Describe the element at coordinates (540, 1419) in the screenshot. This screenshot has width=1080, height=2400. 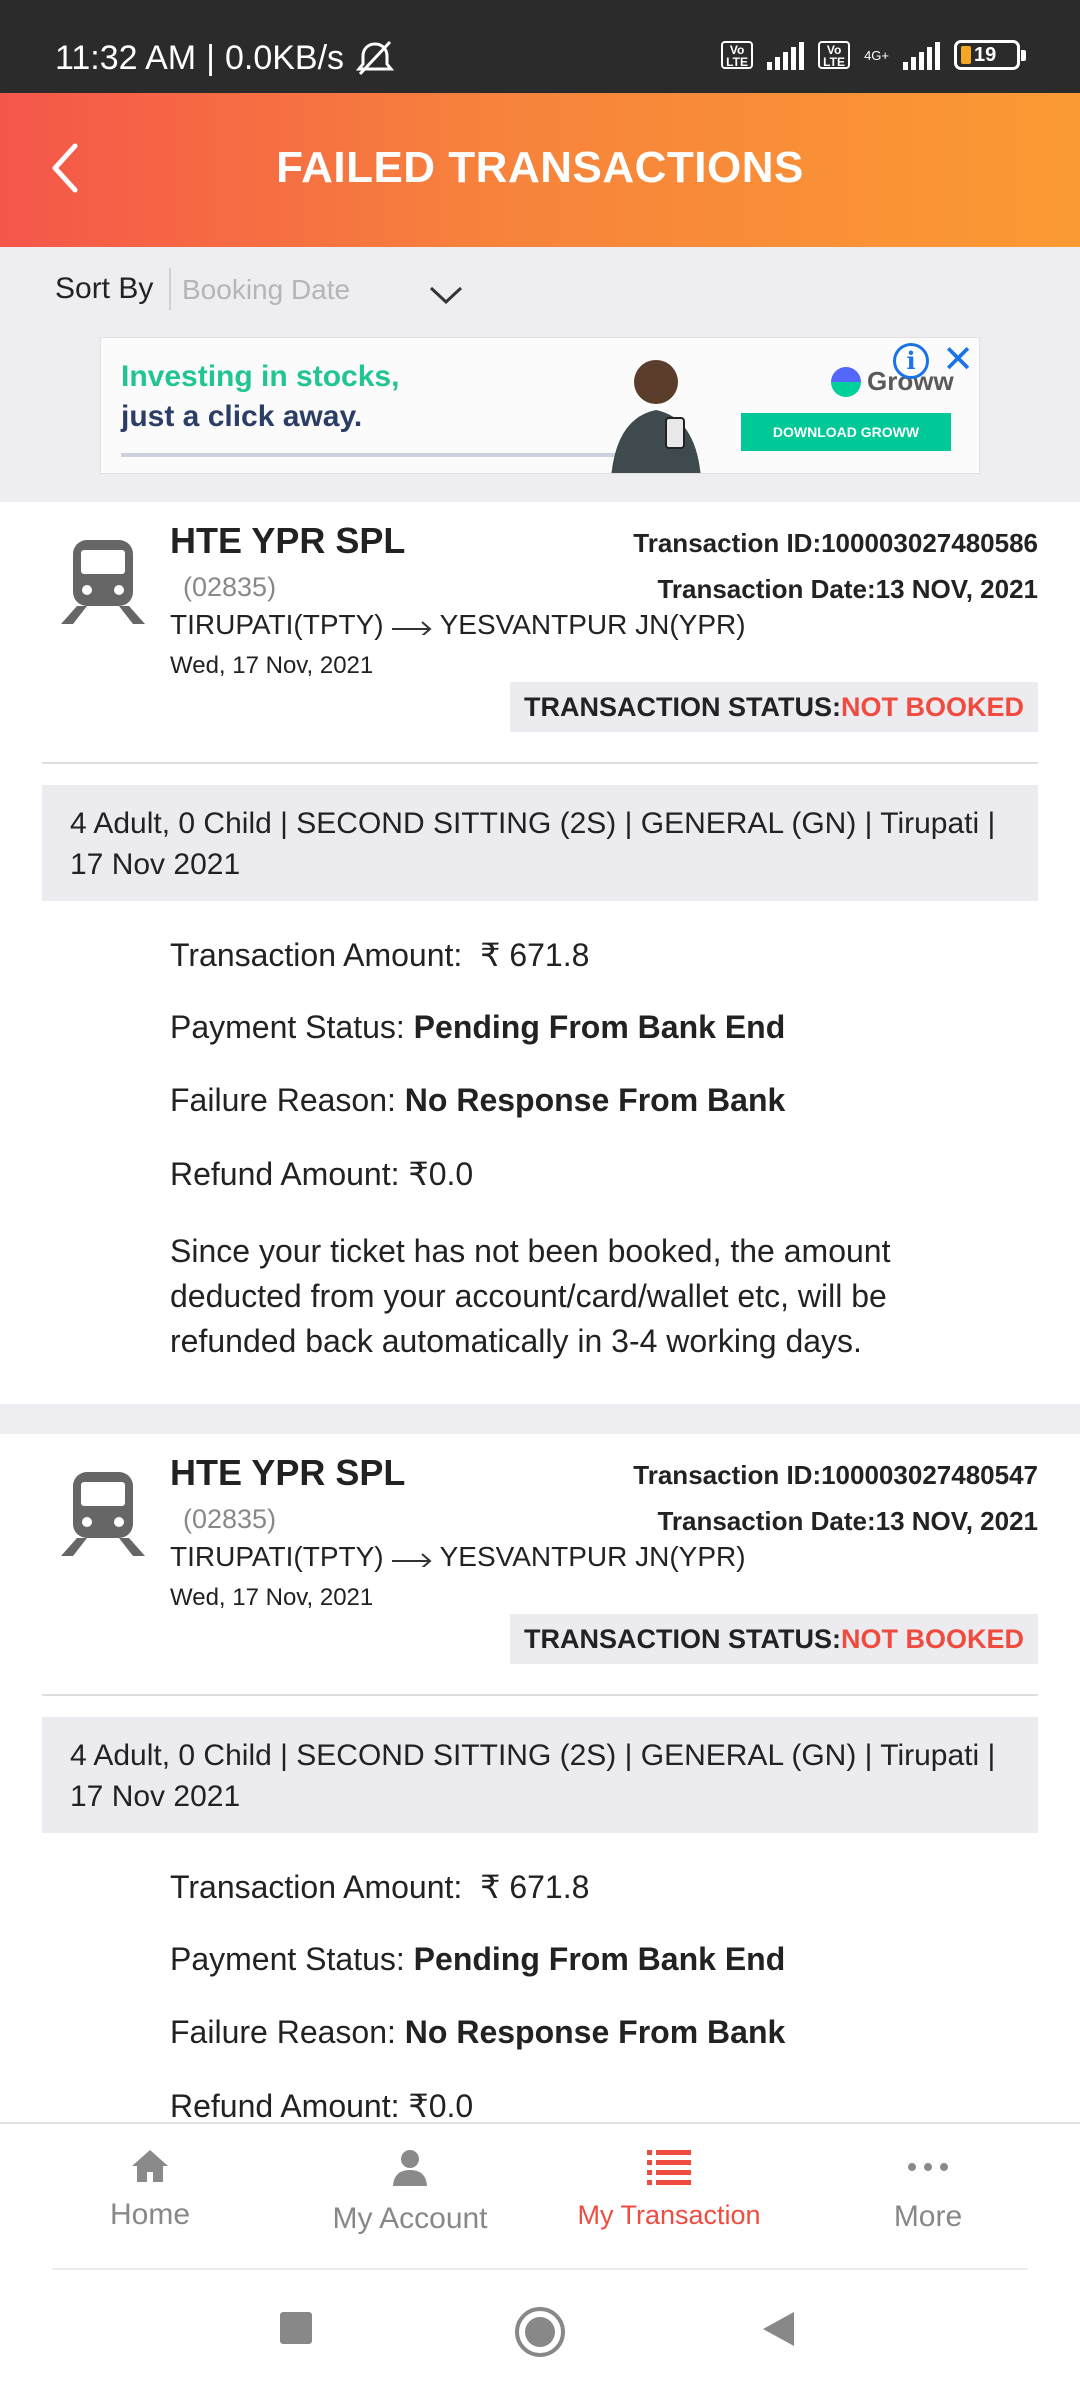
I see `card-separator` at that location.